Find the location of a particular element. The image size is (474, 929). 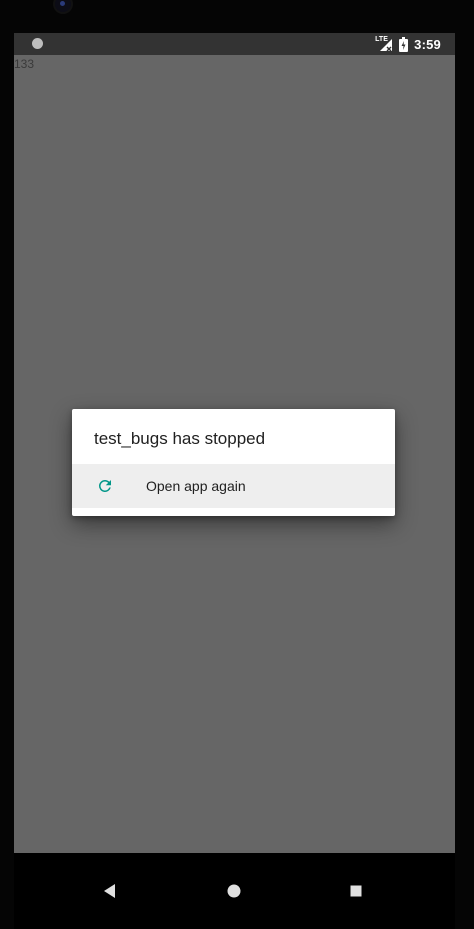

reload-icon is located at coordinates (104, 486).